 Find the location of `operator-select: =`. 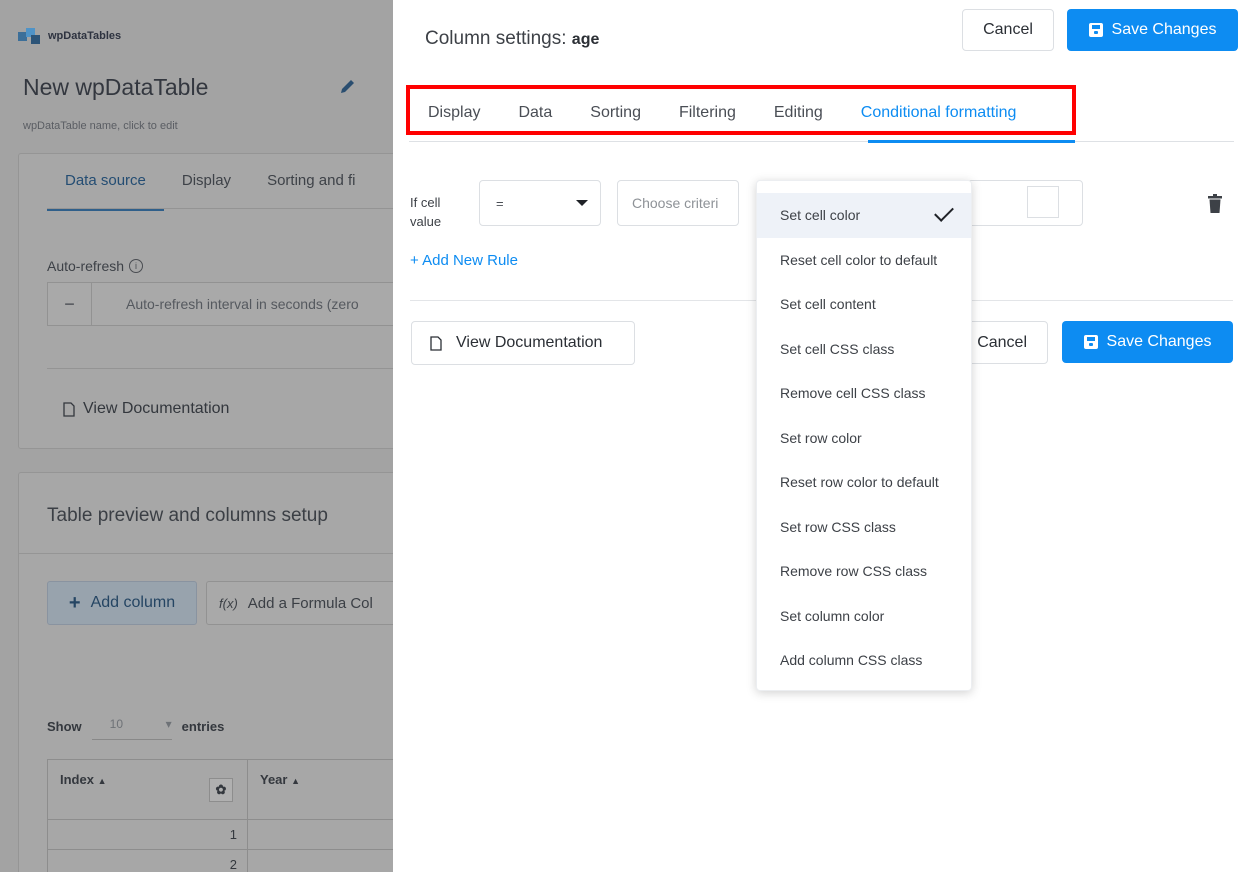

operator-select: = is located at coordinates (540, 203).